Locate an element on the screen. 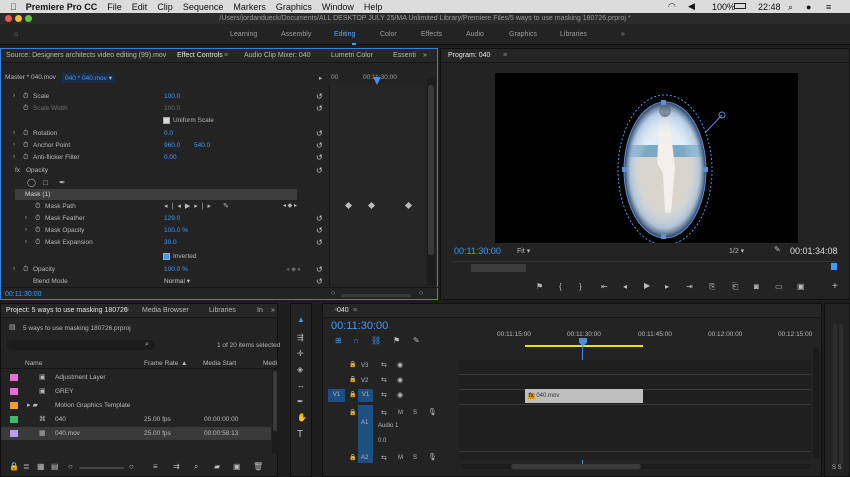  workspace-libraries: Libraries is located at coordinates (573, 34).